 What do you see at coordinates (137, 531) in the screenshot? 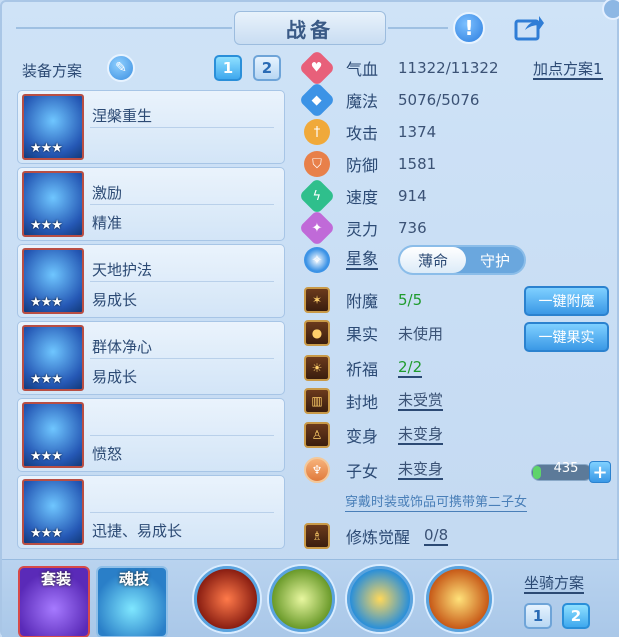
I see `equipment-trait: 迅捷、易成长` at bounding box center [137, 531].